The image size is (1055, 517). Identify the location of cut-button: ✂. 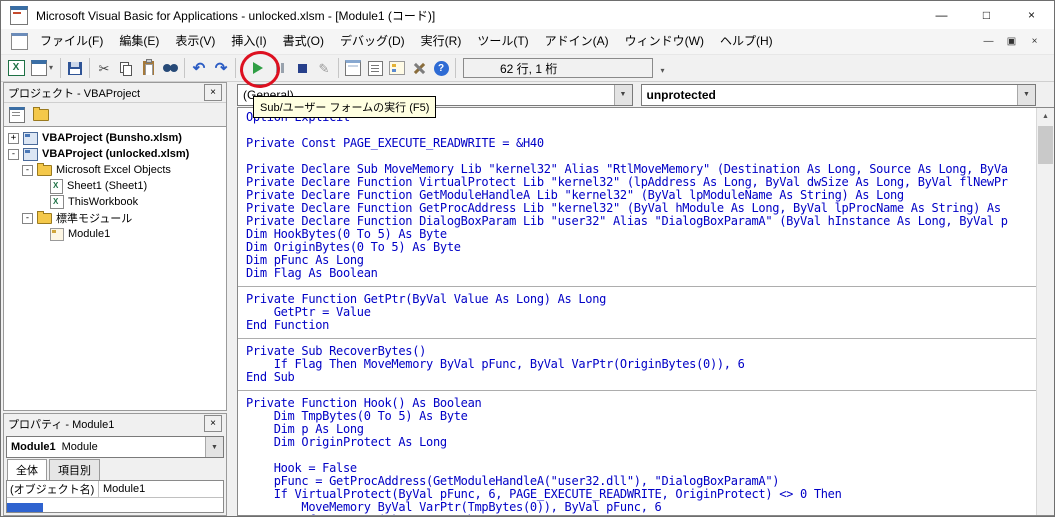
(104, 68).